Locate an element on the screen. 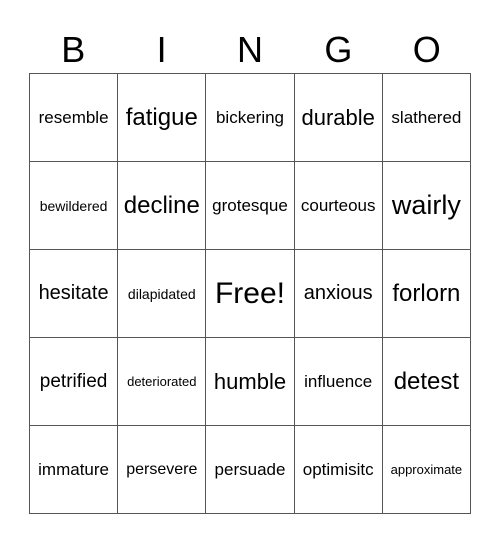 The height and width of the screenshot is (544, 500). bingo-cell: influence is located at coordinates (338, 382).